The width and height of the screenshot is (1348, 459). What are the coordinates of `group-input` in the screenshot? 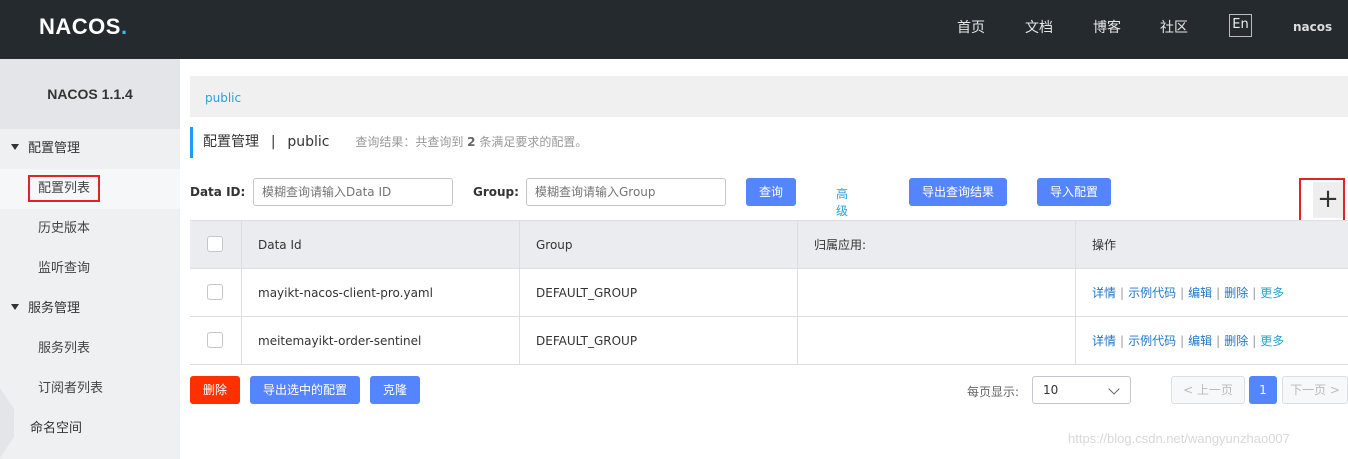 It's located at (626, 192).